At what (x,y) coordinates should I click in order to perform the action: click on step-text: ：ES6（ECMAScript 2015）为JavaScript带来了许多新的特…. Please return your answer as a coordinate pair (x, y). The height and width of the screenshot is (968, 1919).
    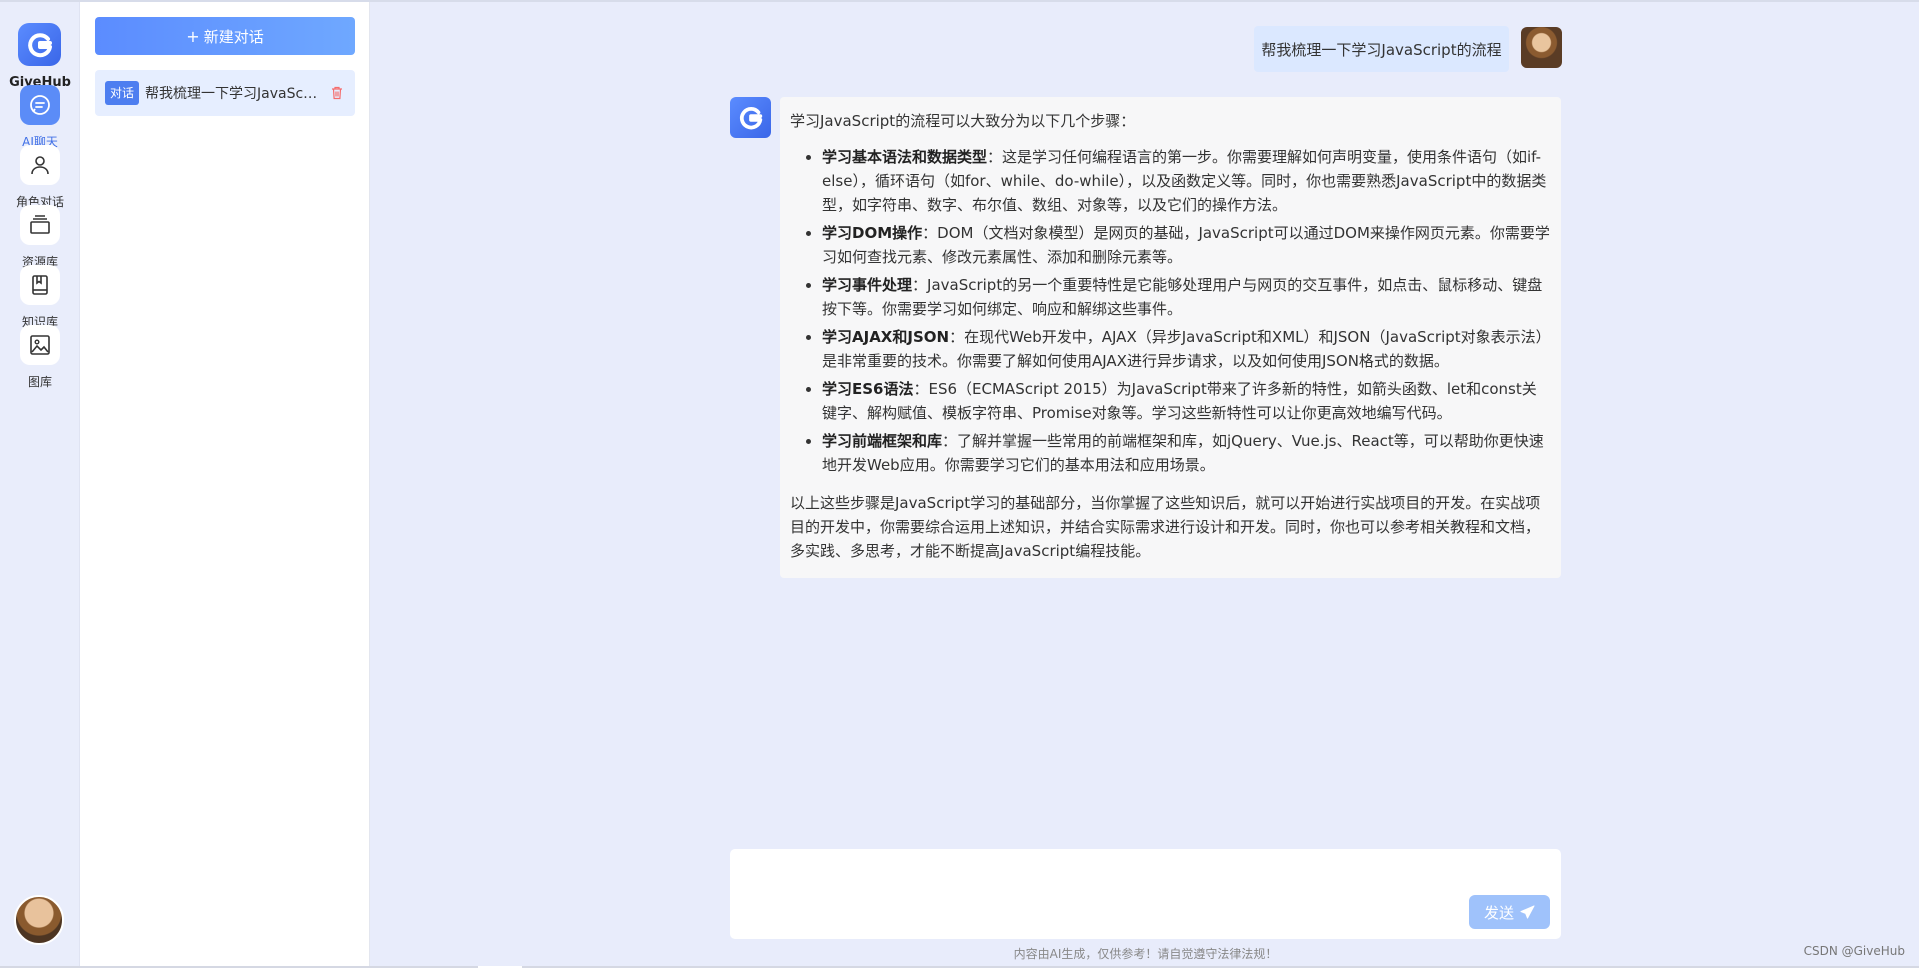
    Looking at the image, I should click on (1179, 401).